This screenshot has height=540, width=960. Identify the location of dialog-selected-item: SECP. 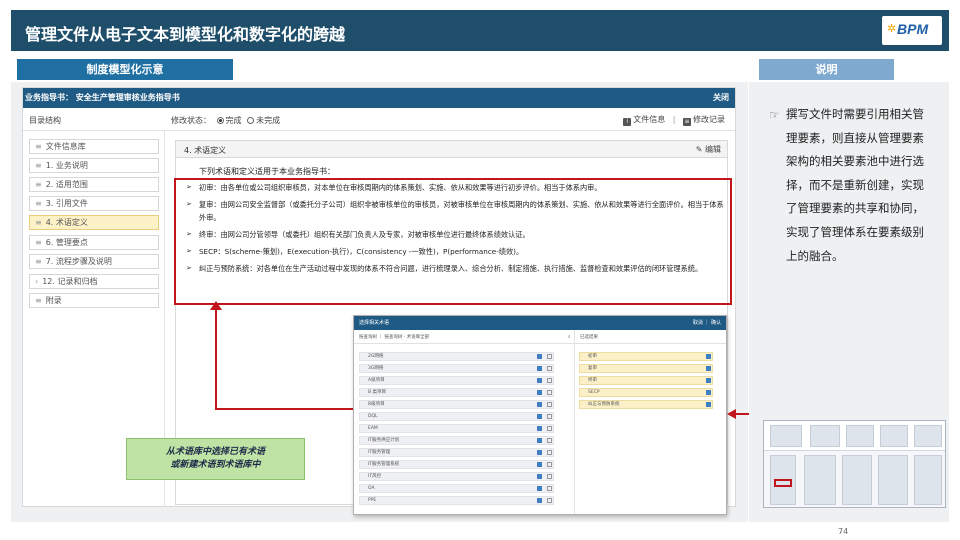
(646, 392).